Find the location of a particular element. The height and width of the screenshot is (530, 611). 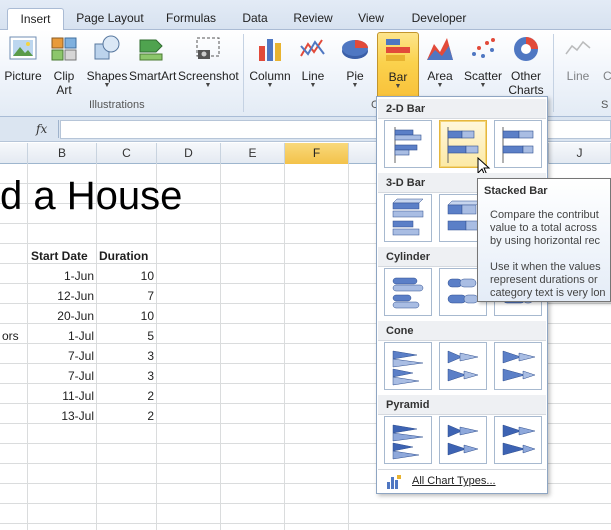

other-charts-button: Other Charts is located at coordinates (526, 65).